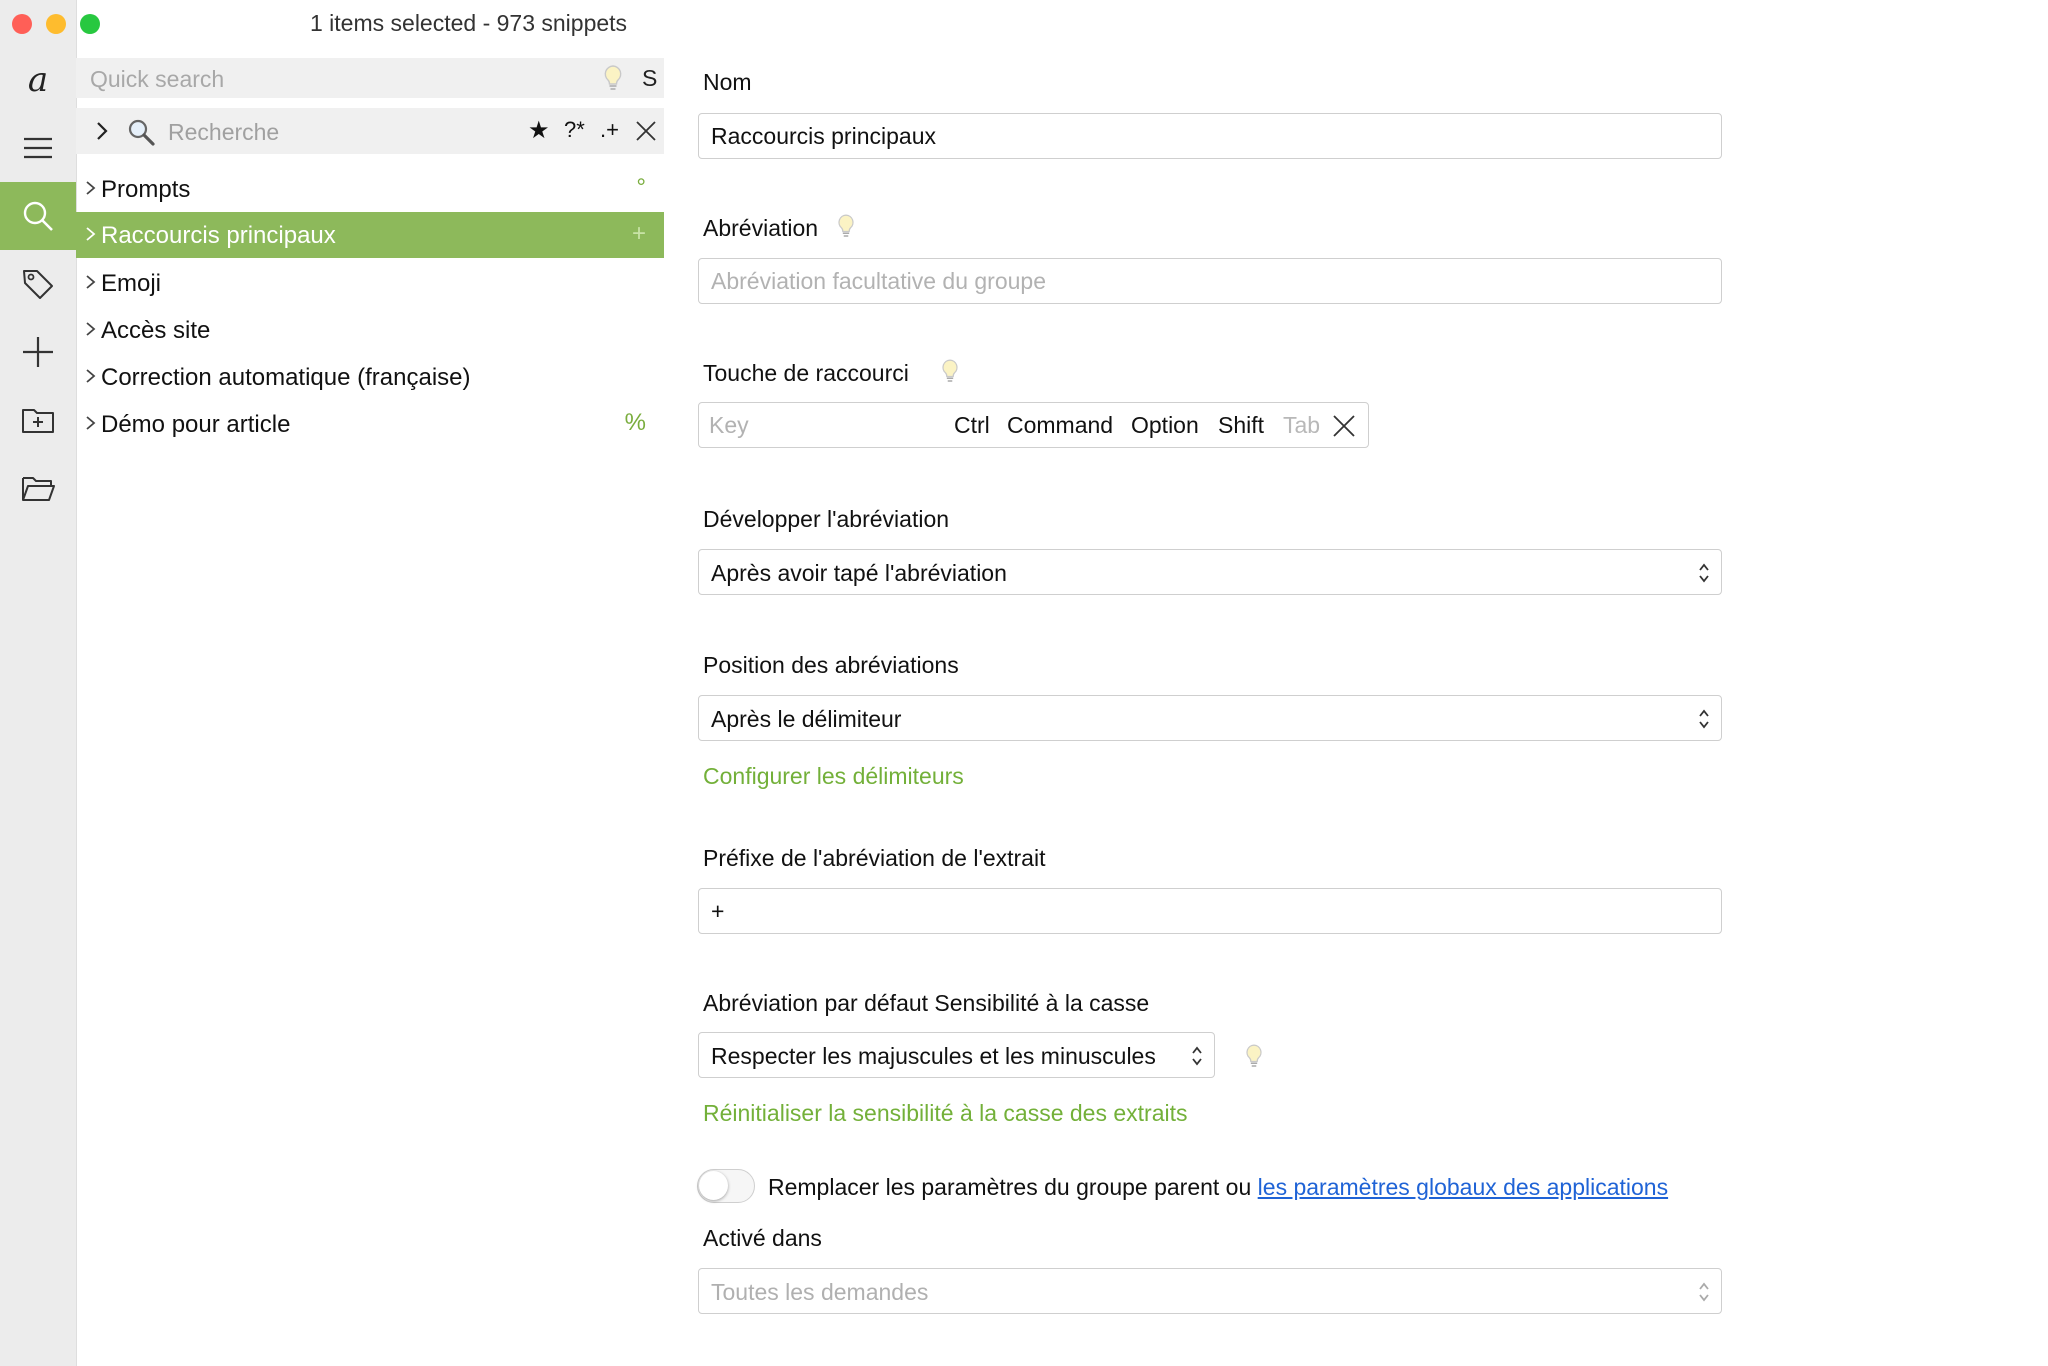  What do you see at coordinates (635, 422) in the screenshot?
I see `group-badge: %` at bounding box center [635, 422].